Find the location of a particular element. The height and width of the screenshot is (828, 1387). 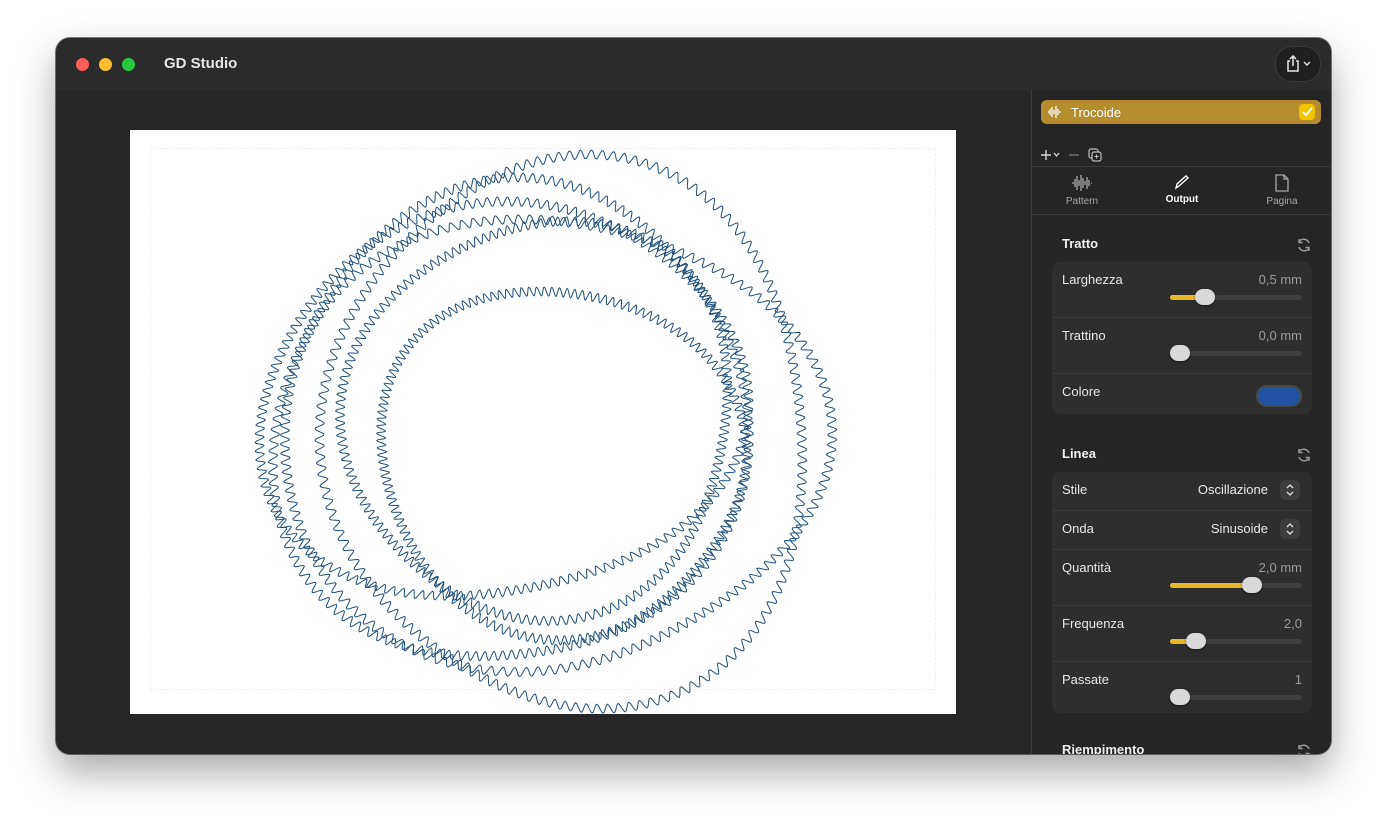

frequenza-slider is located at coordinates (1236, 641).